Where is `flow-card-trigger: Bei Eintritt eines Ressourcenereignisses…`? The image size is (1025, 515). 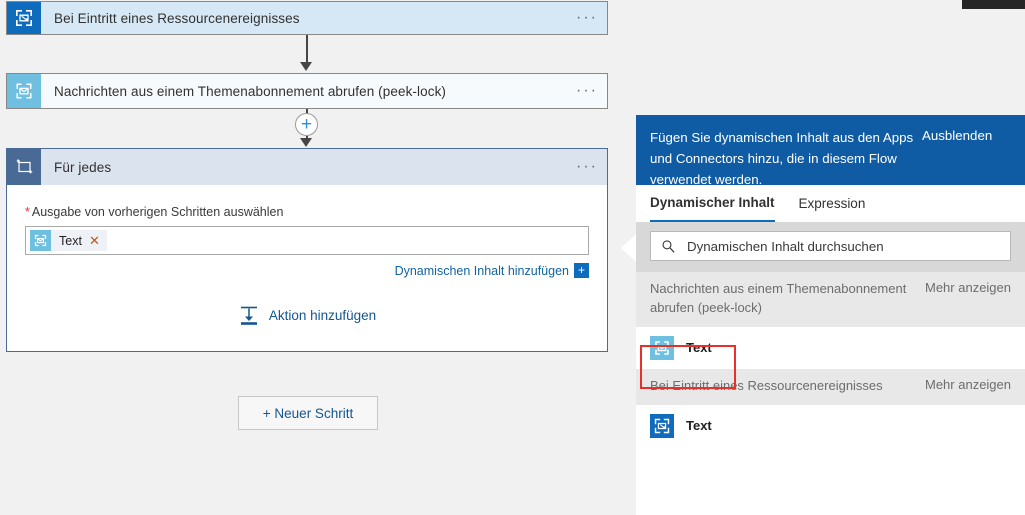 flow-card-trigger: Bei Eintritt eines Ressourcenereignisses… is located at coordinates (307, 18).